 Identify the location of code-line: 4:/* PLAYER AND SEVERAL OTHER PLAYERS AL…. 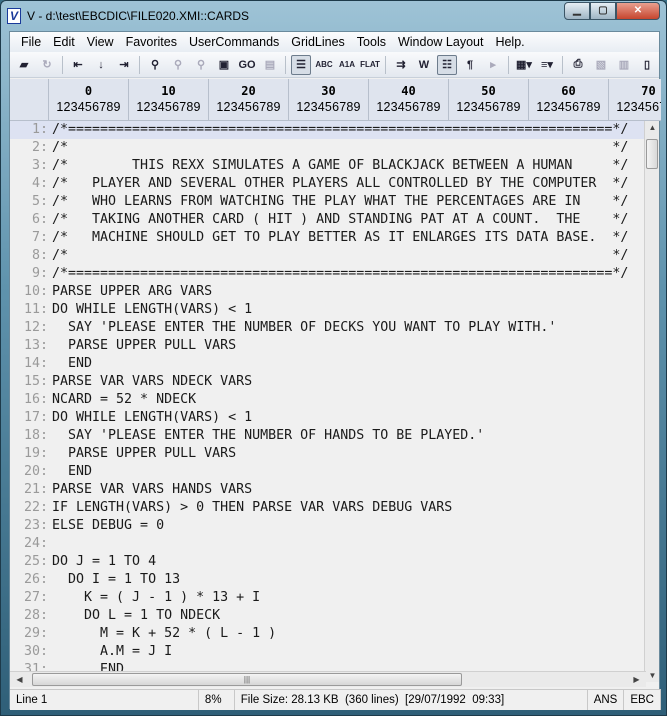
(328, 184).